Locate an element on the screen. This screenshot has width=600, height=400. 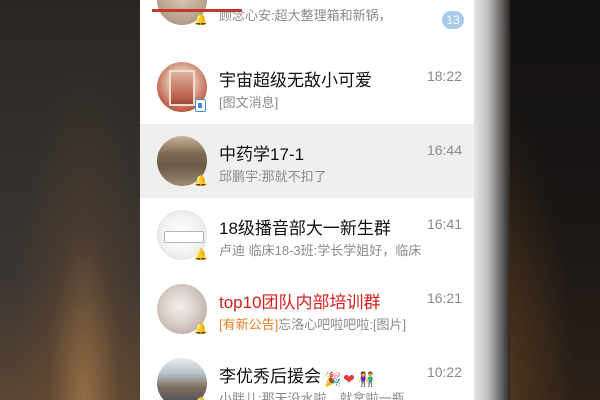
chat-preview: [图文消息] is located at coordinates (249, 102).